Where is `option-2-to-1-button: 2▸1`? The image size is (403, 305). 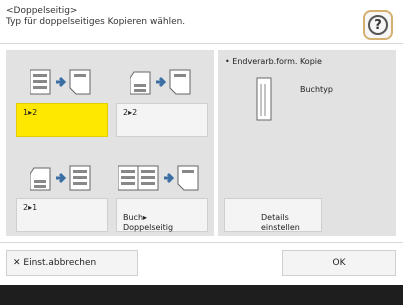
option-2-to-1-button: 2▸1 is located at coordinates (62, 215).